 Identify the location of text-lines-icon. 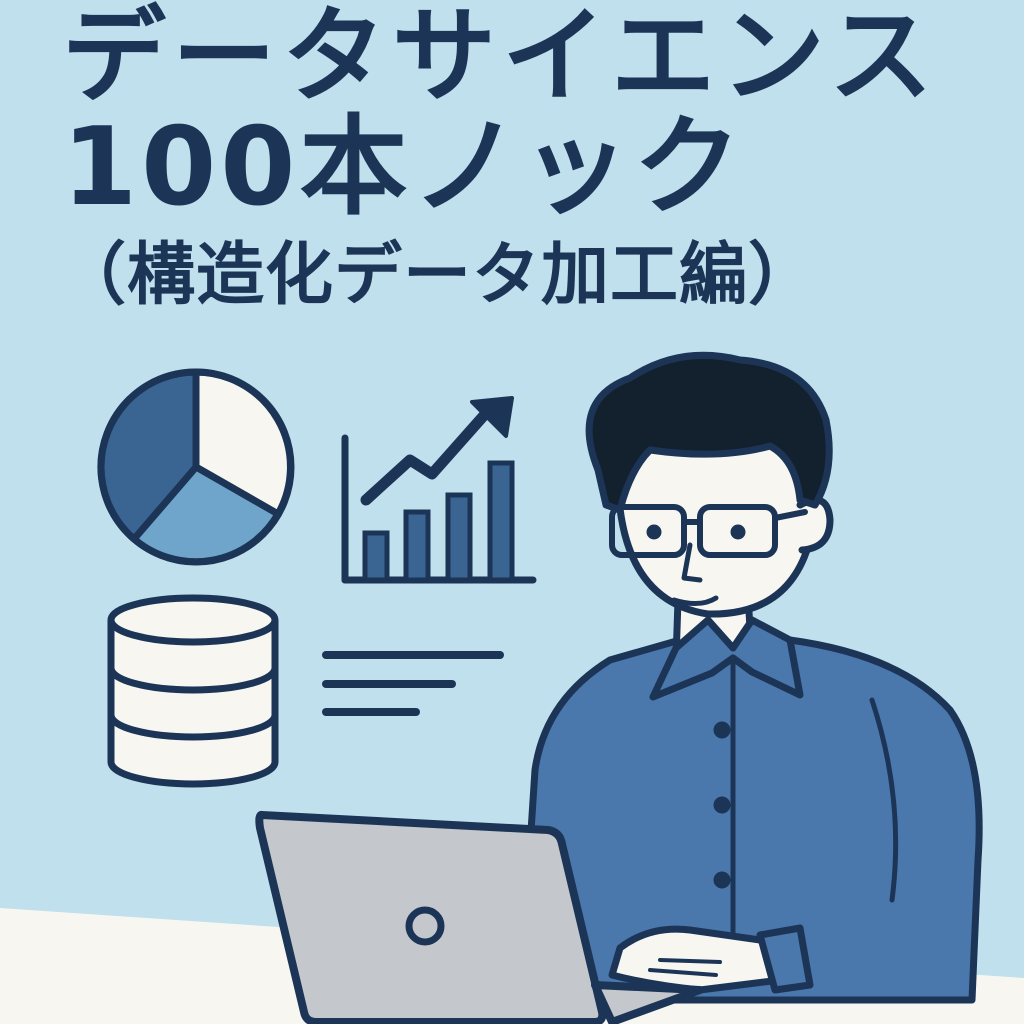
(413, 683).